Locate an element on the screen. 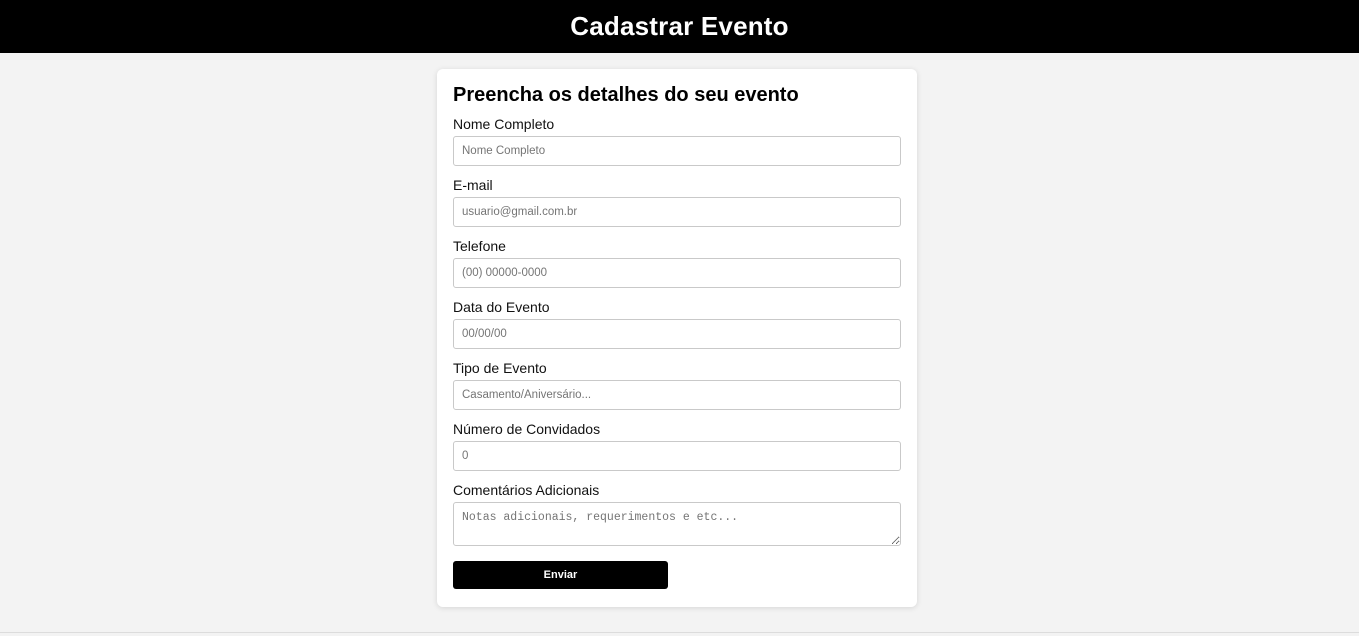 This screenshot has width=1359, height=636. field-comentarios: Comentários Adicionais is located at coordinates (677, 514).